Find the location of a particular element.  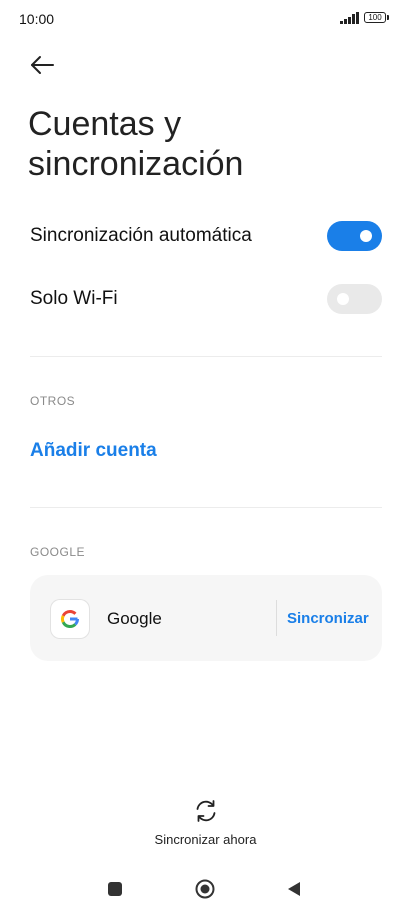

section-header-google: GOOGLE is located at coordinates (58, 552).